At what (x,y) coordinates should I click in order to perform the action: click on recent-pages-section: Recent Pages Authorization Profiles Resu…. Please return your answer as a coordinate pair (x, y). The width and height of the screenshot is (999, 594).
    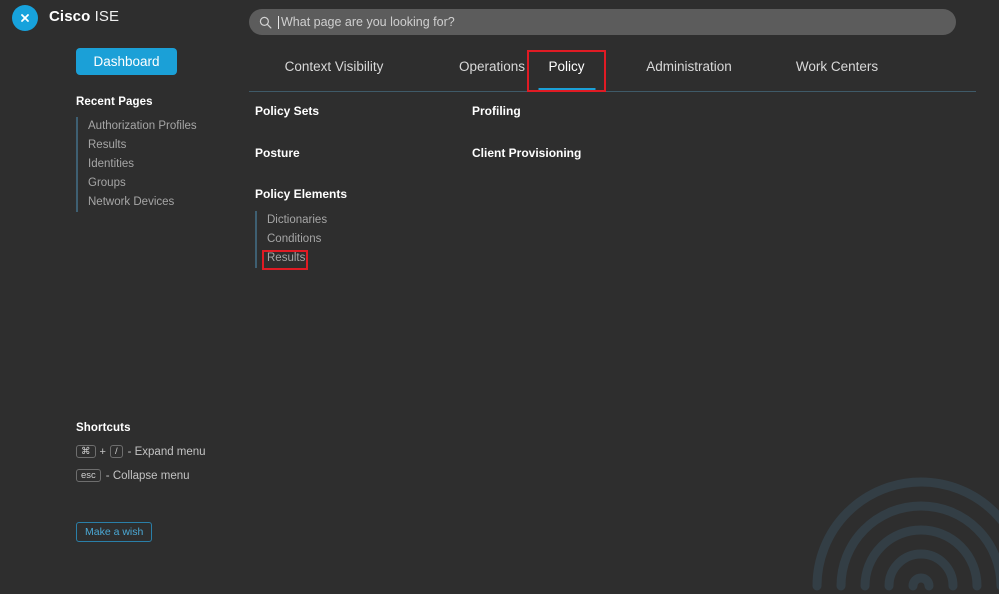
    Looking at the image, I should click on (158, 154).